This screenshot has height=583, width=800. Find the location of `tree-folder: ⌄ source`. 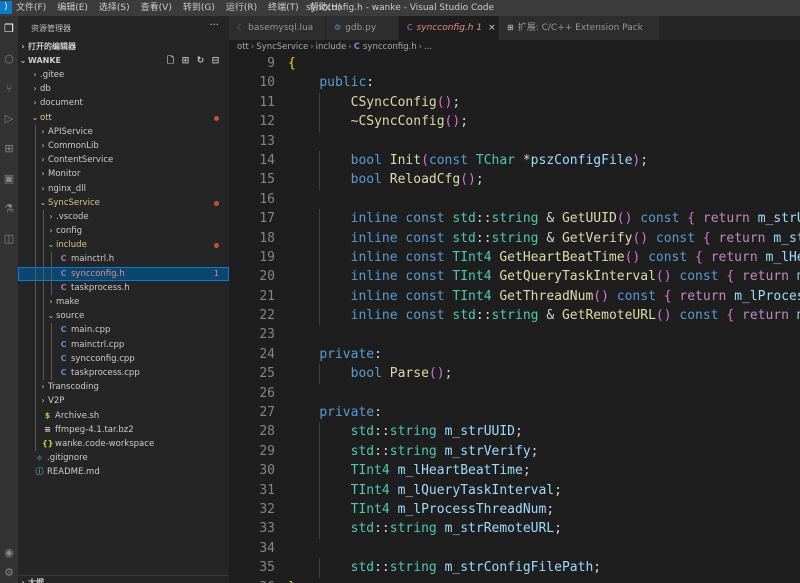

tree-folder: ⌄ source is located at coordinates (123, 316).